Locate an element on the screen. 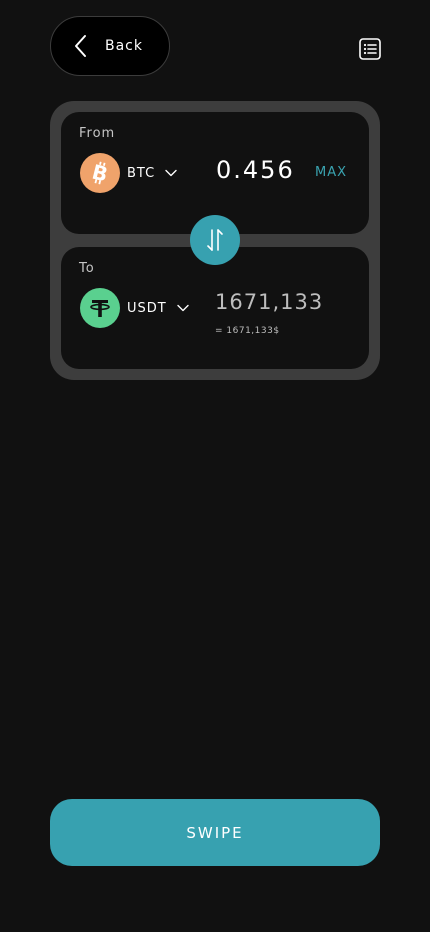  to-token-select: USDT is located at coordinates (158, 308).